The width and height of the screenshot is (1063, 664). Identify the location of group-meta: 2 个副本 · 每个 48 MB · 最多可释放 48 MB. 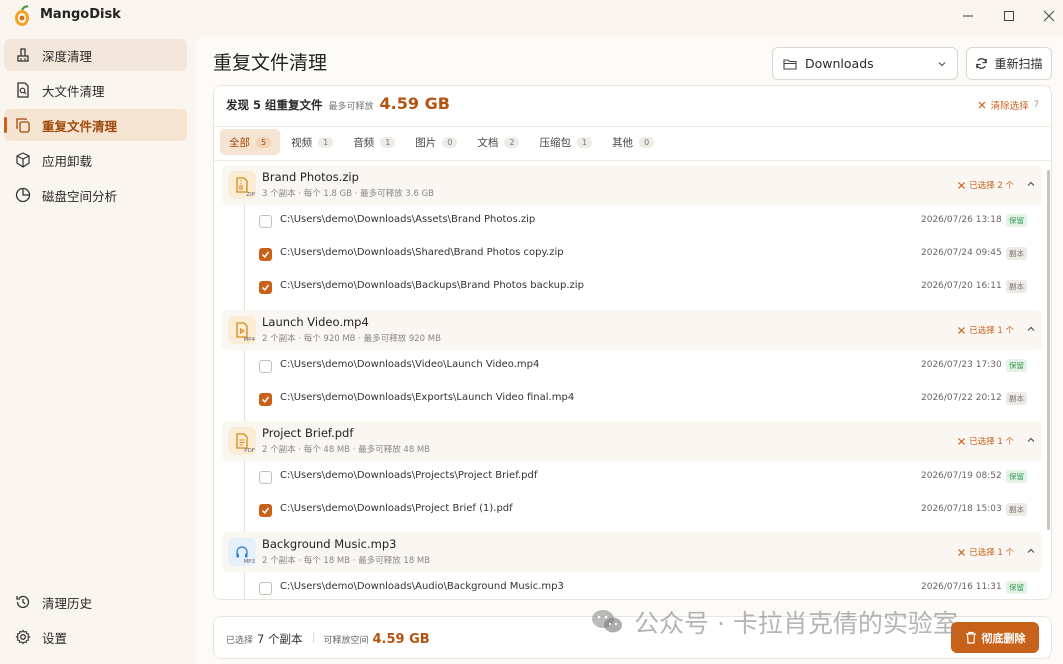
(346, 450).